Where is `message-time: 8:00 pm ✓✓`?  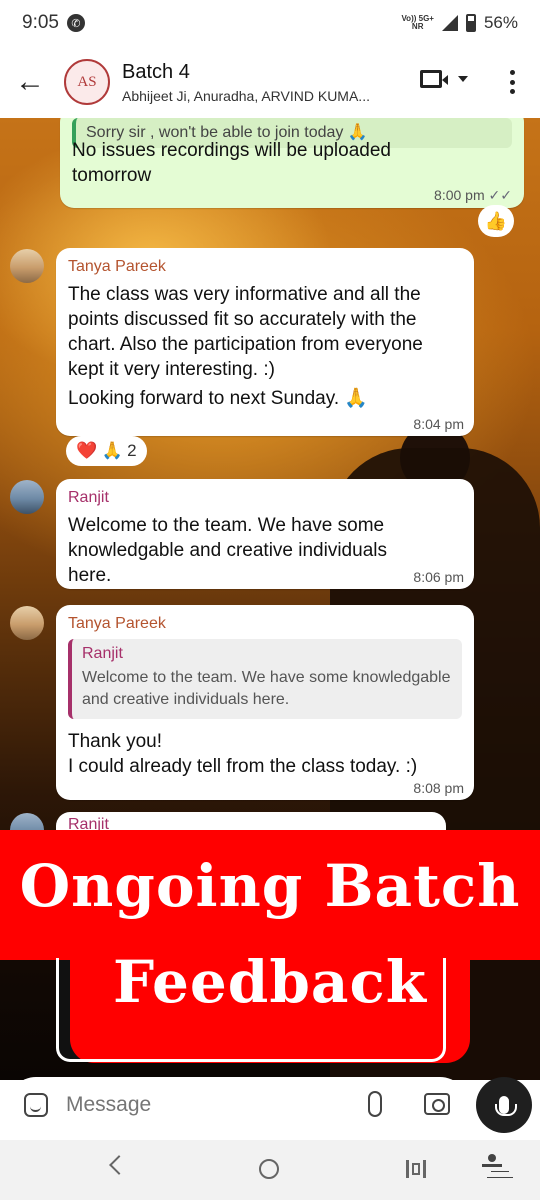 message-time: 8:00 pm ✓✓ is located at coordinates (473, 195).